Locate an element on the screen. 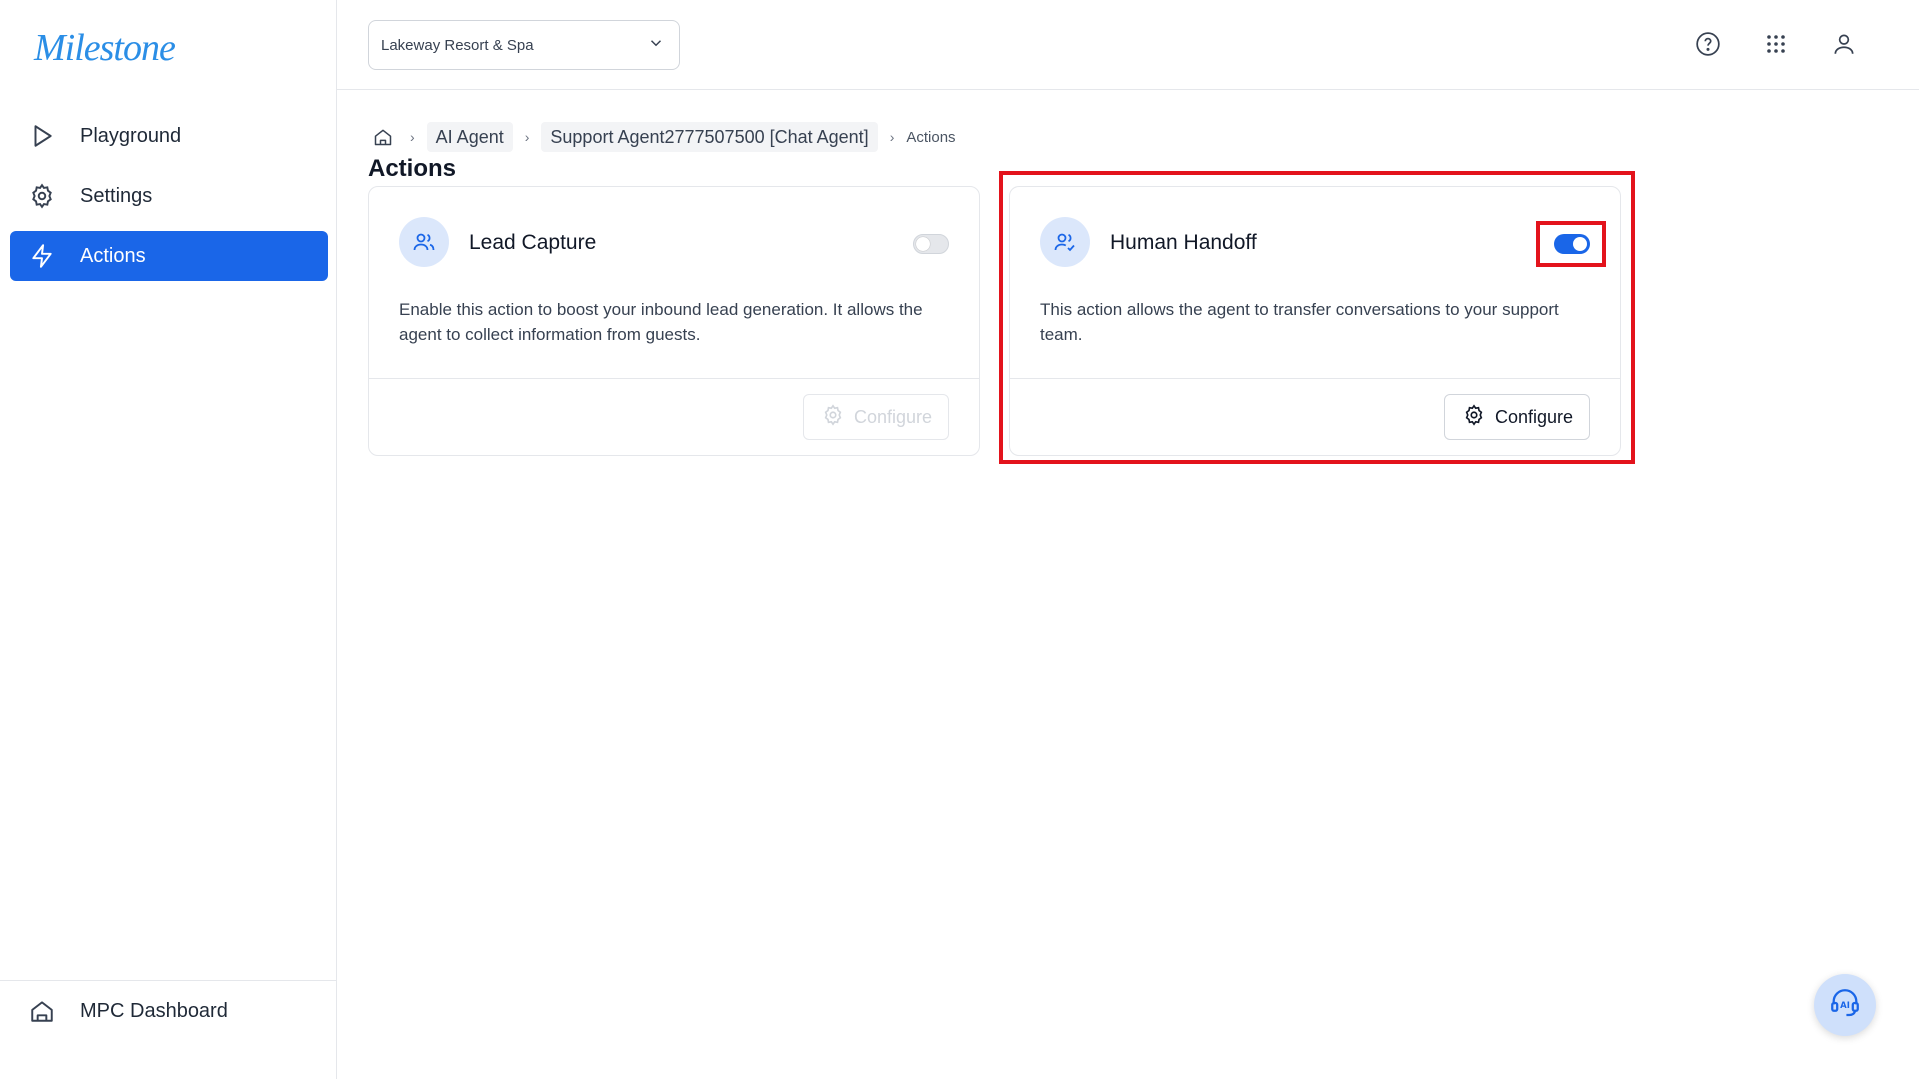 The image size is (1919, 1079). apps-grid-icon is located at coordinates (1776, 44).